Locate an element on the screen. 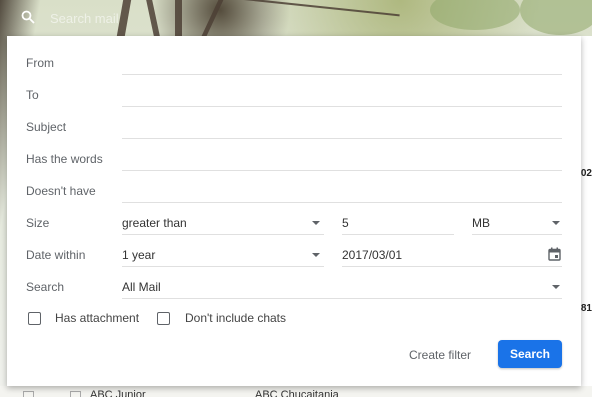 This screenshot has height=397, width=592. has-words-field is located at coordinates (342, 159).